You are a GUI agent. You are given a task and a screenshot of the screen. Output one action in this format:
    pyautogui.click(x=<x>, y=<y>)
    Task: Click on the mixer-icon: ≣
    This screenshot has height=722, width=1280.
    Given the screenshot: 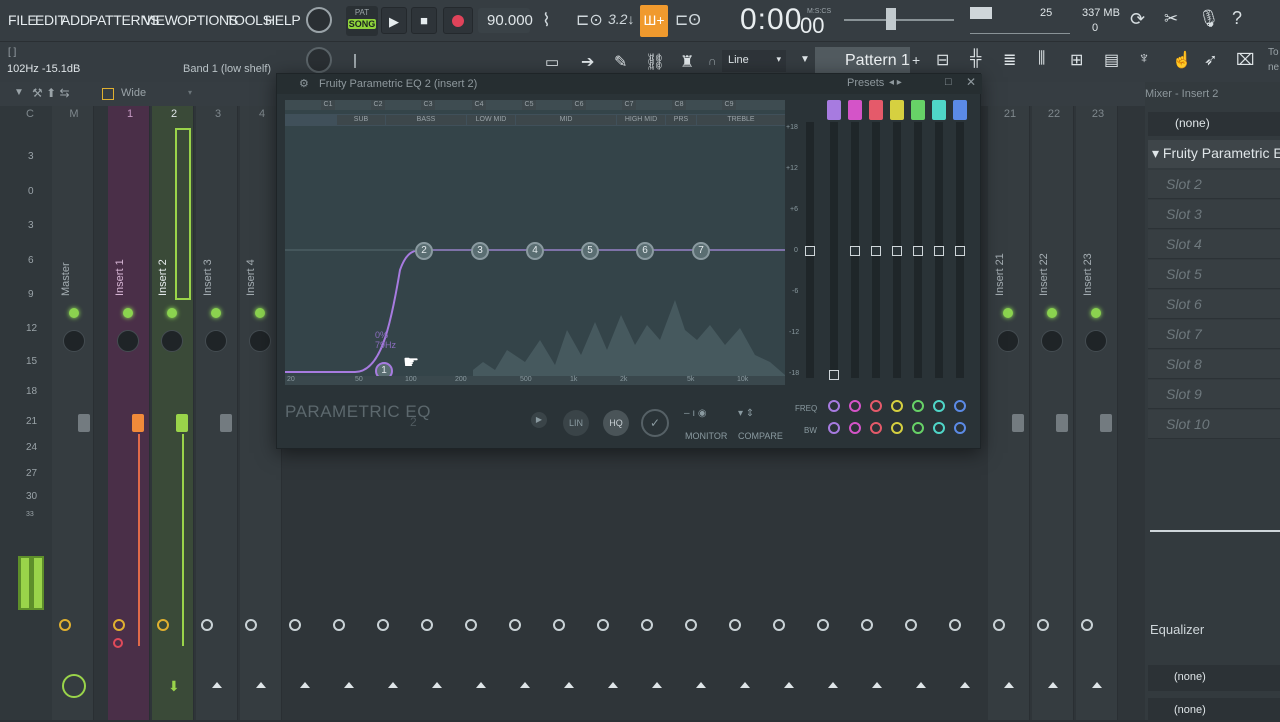 What is the action you would take?
    pyautogui.click(x=1009, y=60)
    